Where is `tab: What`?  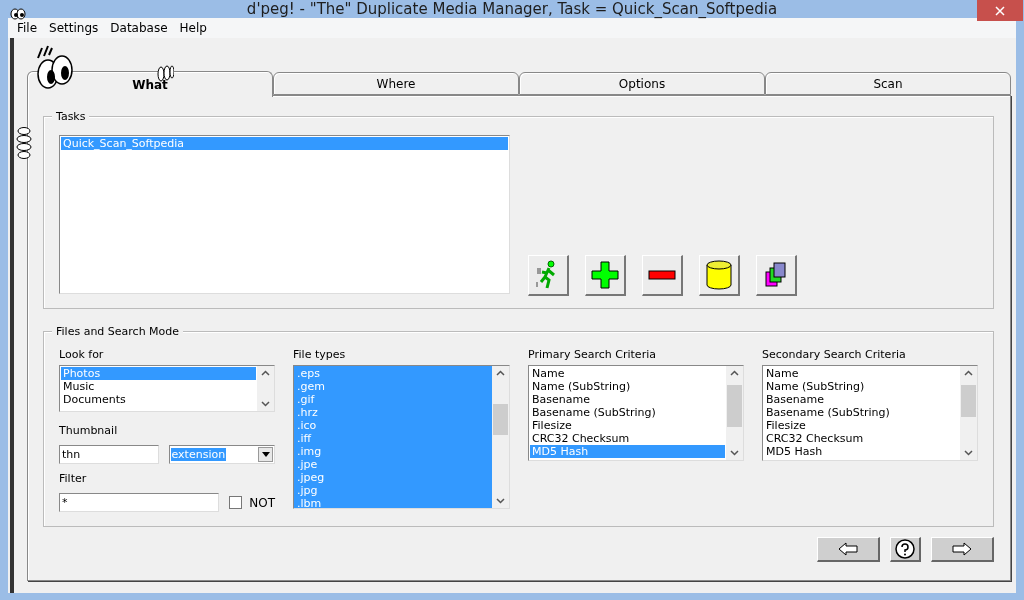
tab: What is located at coordinates (150, 84).